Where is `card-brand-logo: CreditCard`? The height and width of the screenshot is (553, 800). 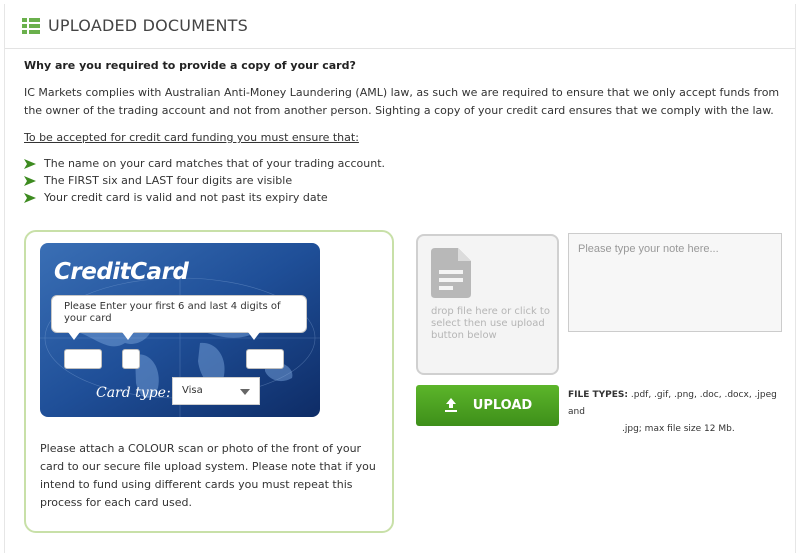
card-brand-logo: CreditCard is located at coordinates (121, 272).